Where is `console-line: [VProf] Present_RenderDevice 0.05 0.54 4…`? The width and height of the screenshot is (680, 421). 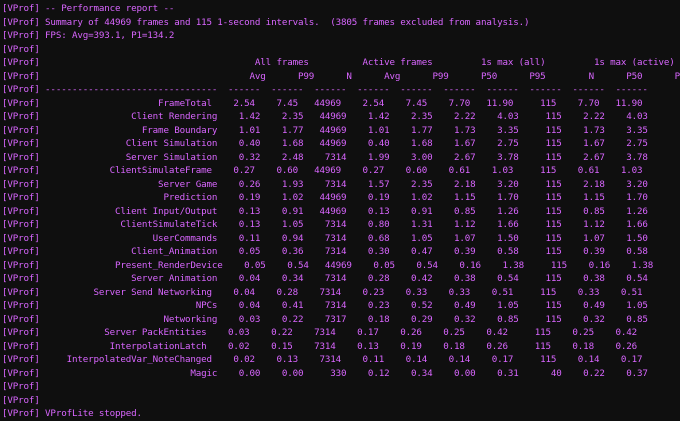 console-line: [VProf] Present_RenderDevice 0.05 0.54 4… is located at coordinates (328, 265).